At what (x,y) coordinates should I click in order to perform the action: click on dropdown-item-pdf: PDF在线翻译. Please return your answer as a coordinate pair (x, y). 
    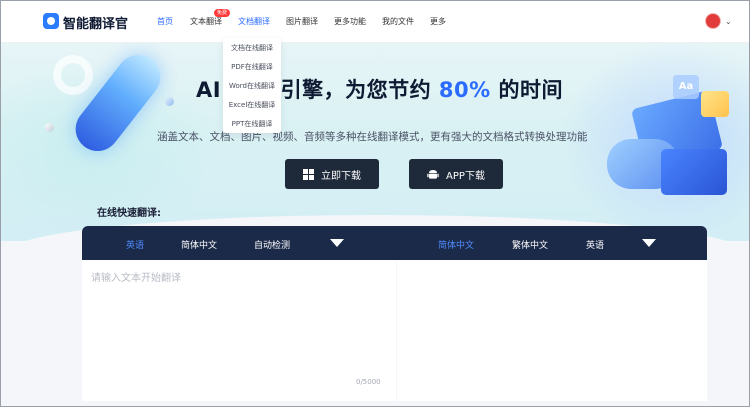
    Looking at the image, I should click on (252, 67).